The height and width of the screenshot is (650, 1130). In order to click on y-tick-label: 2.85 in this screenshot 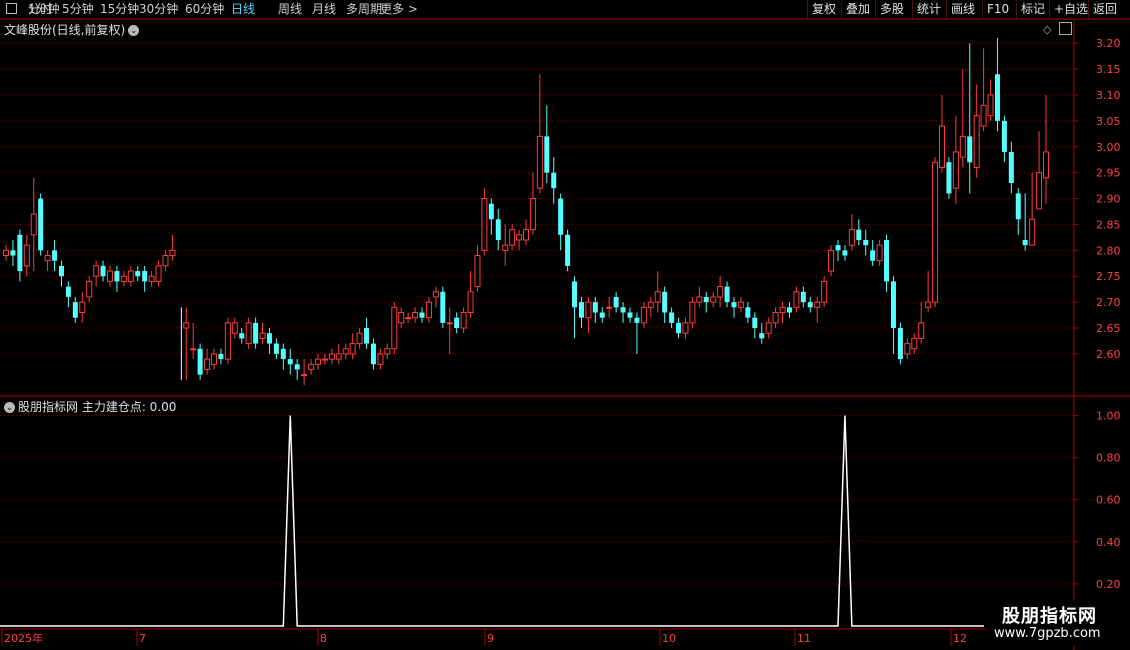, I will do `click(1108, 224)`.